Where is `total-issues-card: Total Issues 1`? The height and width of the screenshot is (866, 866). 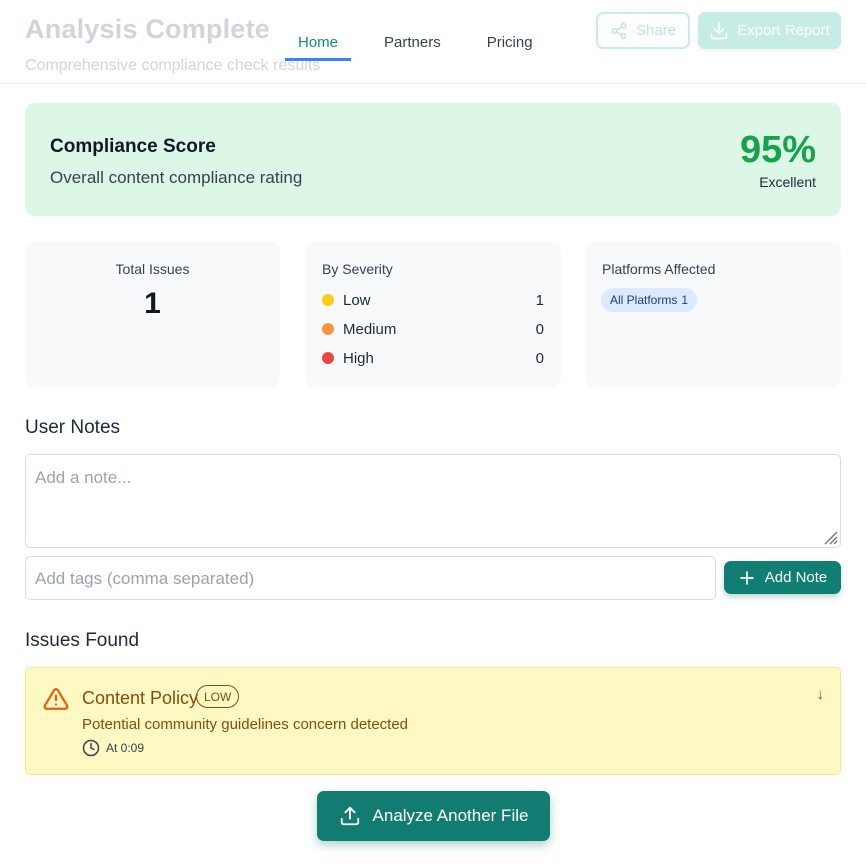 total-issues-card: Total Issues 1 is located at coordinates (152, 314).